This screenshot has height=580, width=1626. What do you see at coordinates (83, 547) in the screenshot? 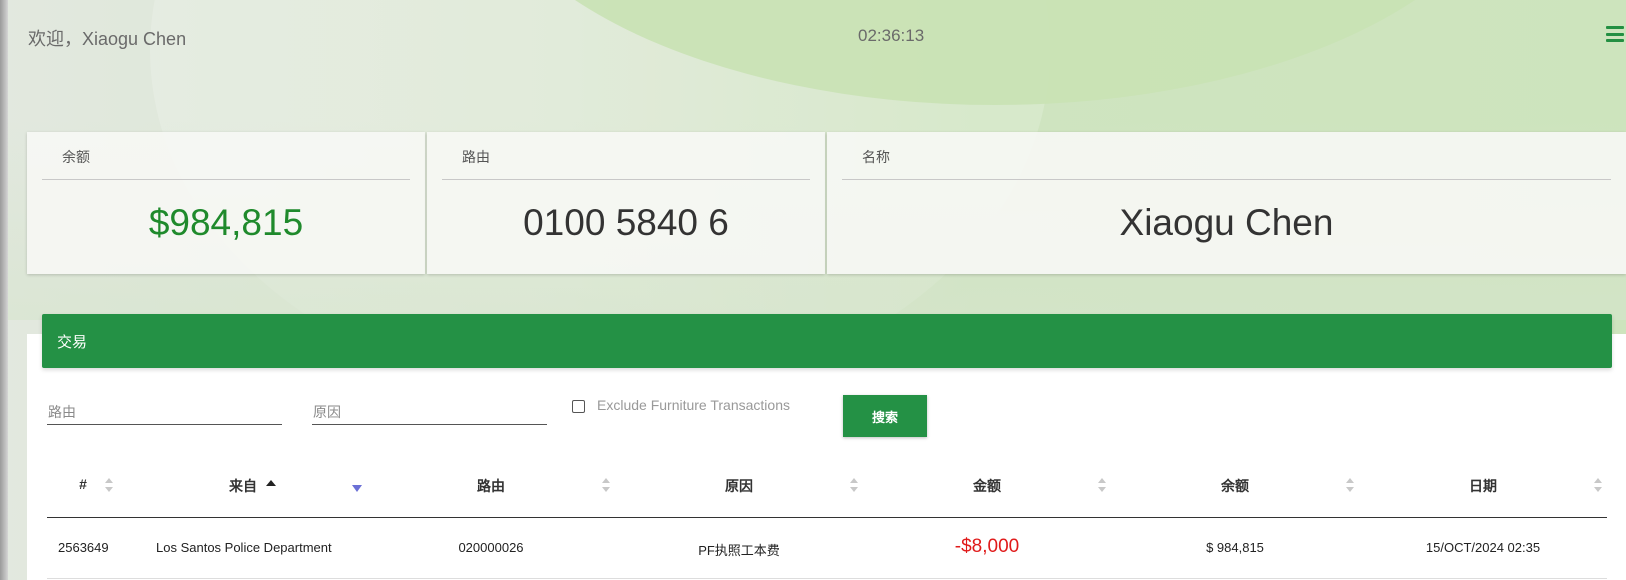
I see `cell-id: 2563649` at bounding box center [83, 547].